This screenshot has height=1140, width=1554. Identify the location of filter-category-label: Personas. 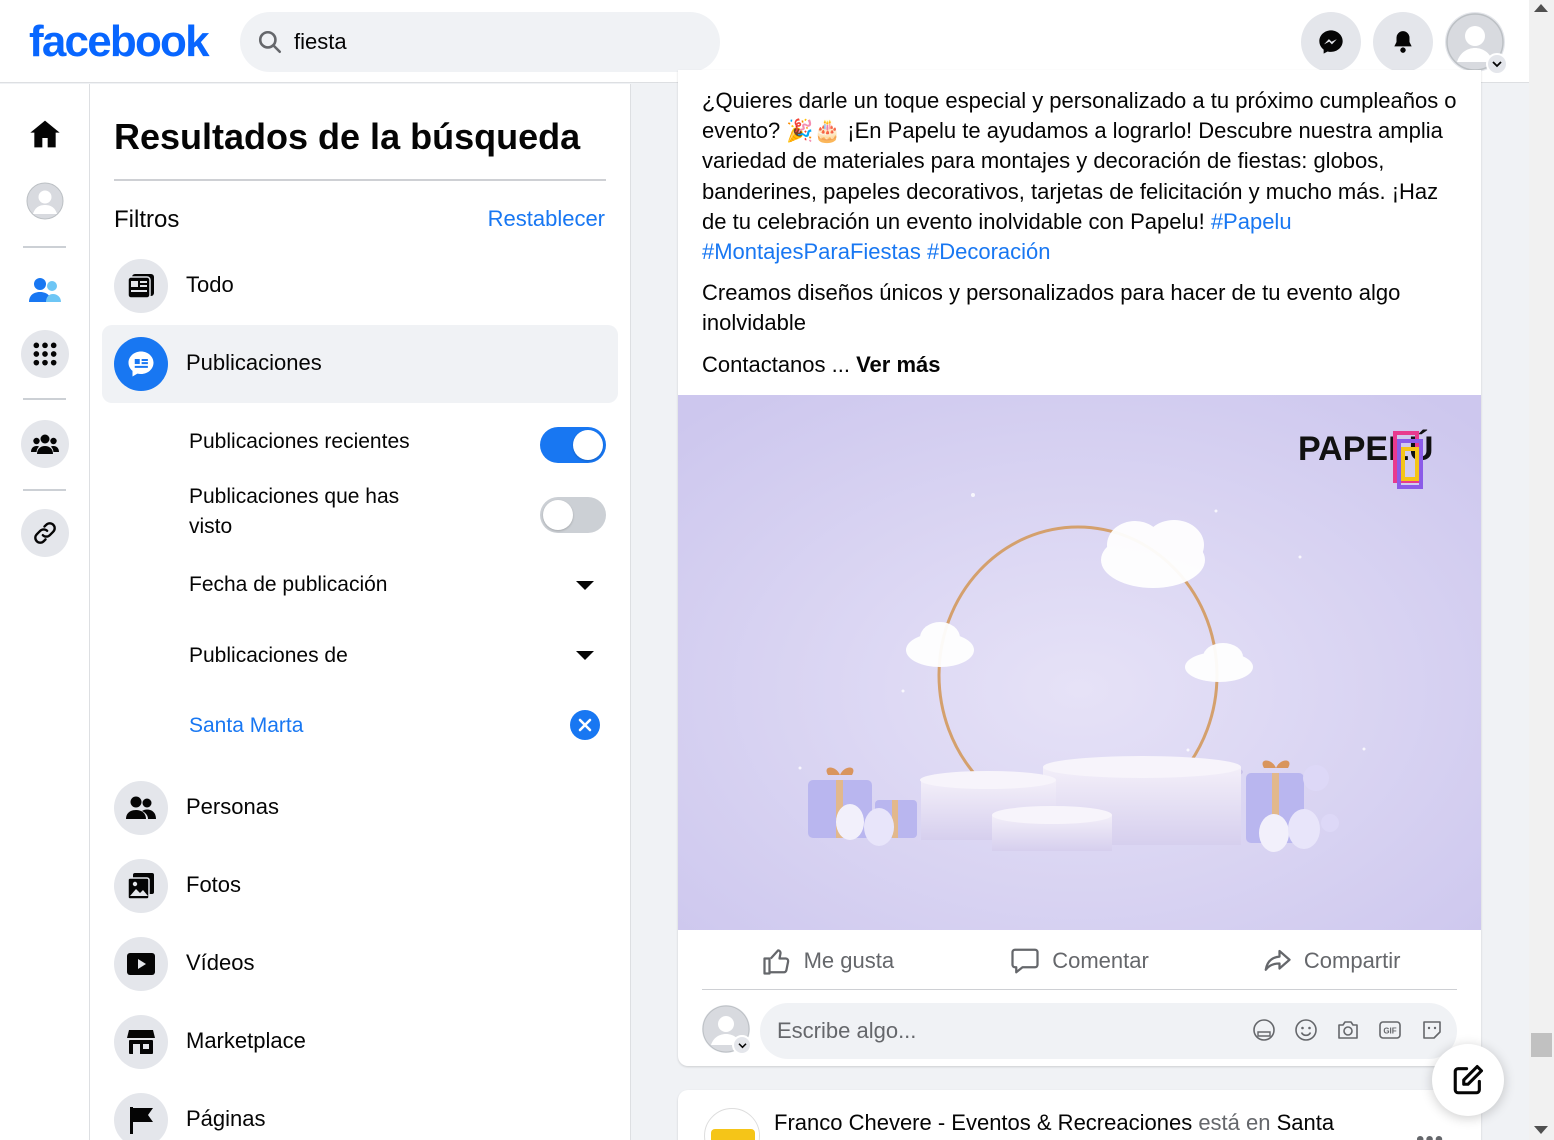
(232, 806).